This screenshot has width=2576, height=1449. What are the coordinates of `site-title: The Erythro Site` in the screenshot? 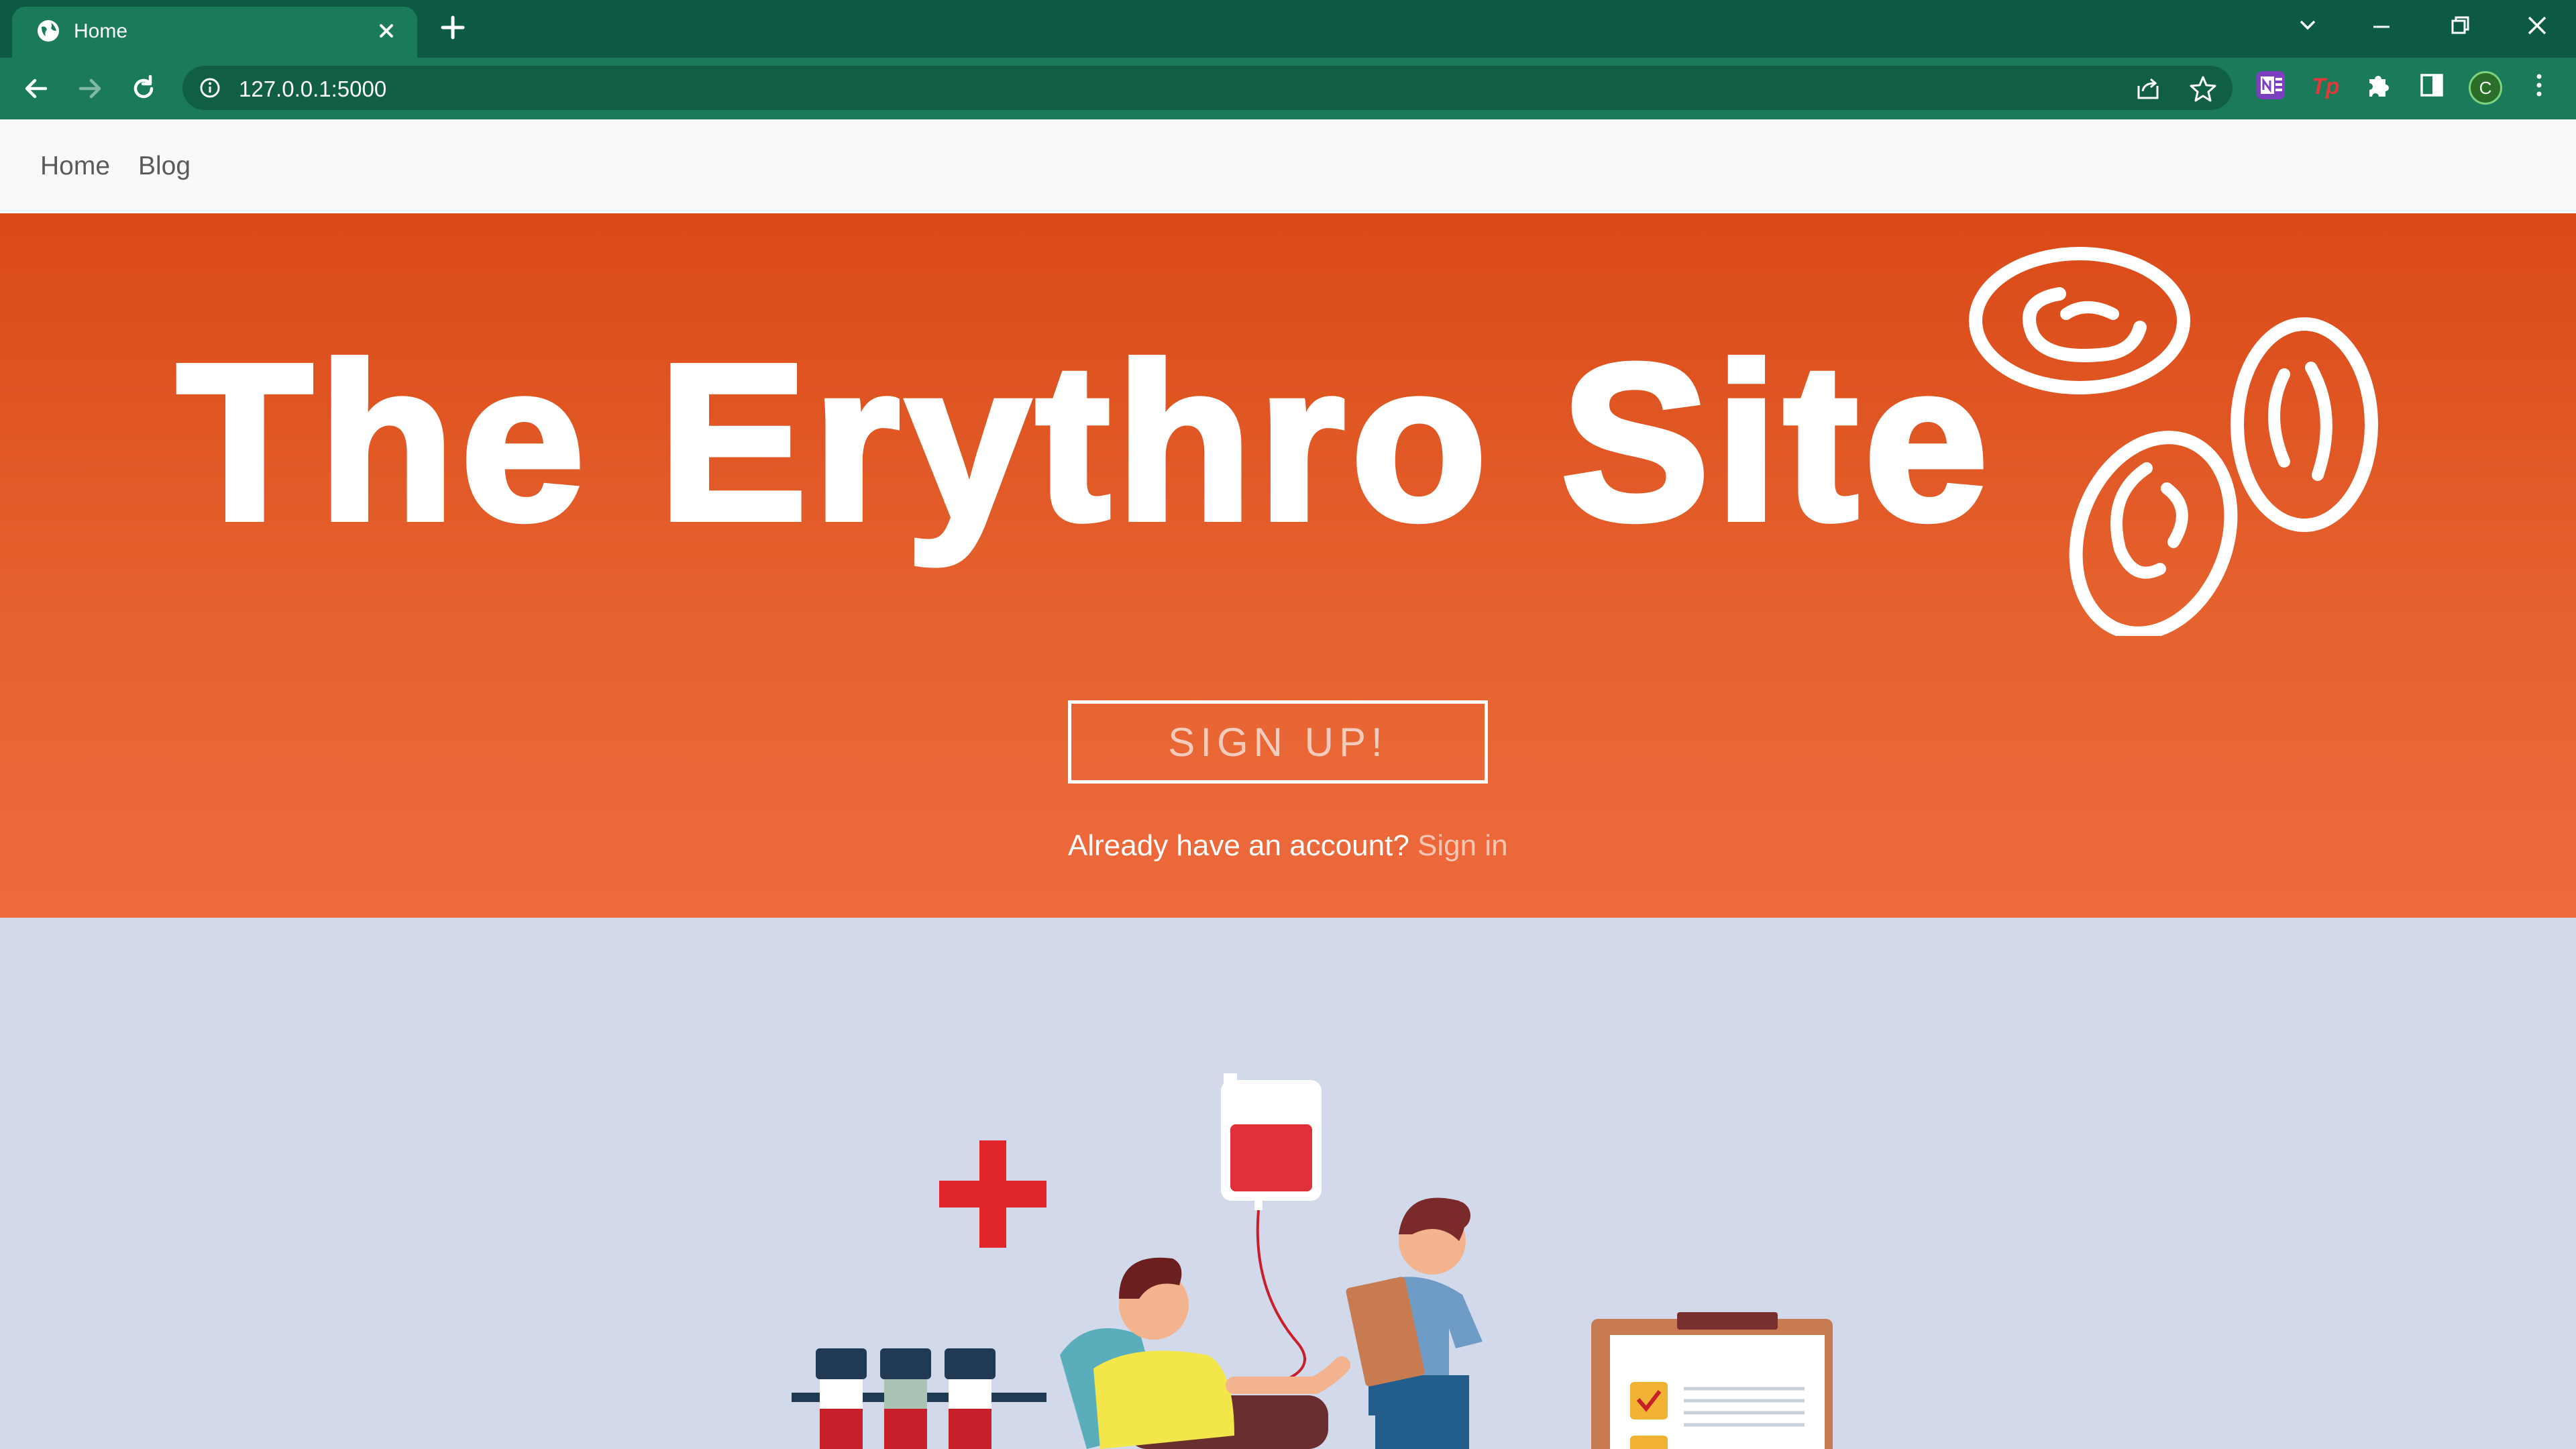 It's located at (1084, 442).